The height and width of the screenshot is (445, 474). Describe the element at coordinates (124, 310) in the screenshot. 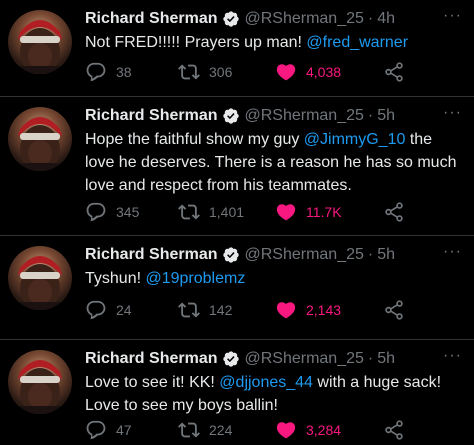

I see `reply-count: 24` at that location.